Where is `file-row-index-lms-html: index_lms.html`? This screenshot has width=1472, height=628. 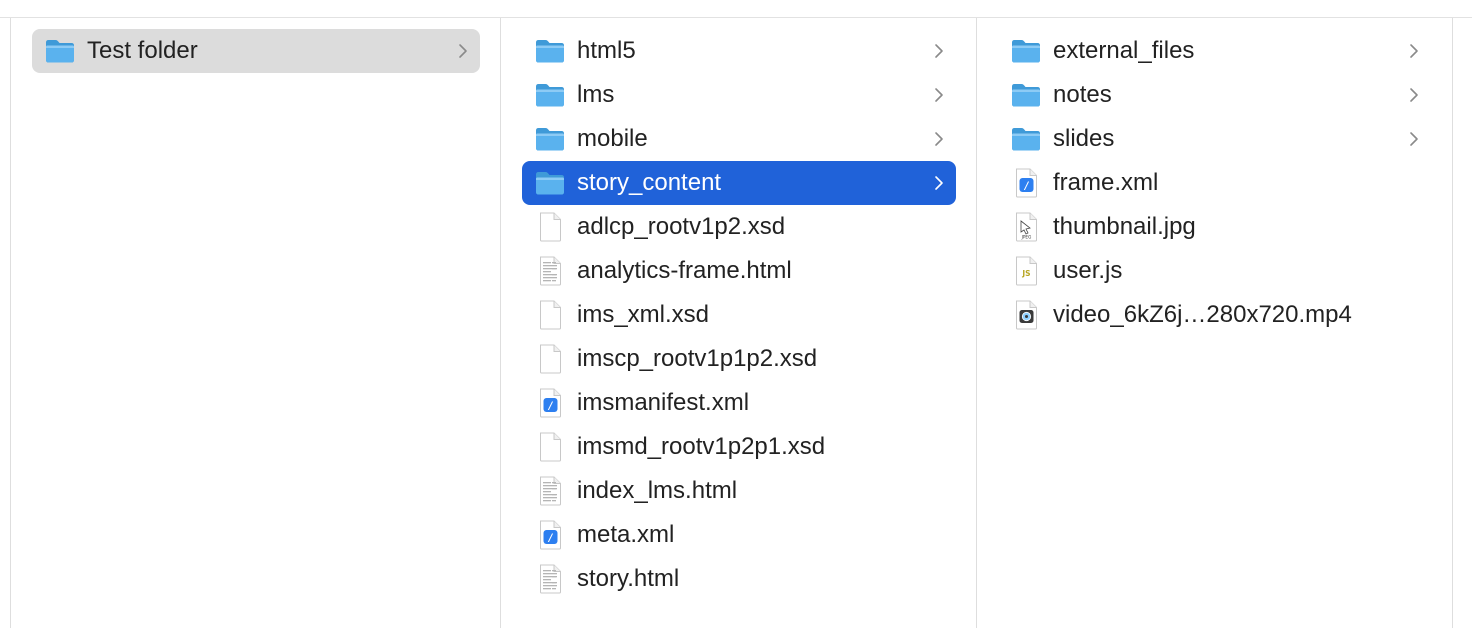
file-row-index-lms-html: index_lms.html is located at coordinates (739, 491).